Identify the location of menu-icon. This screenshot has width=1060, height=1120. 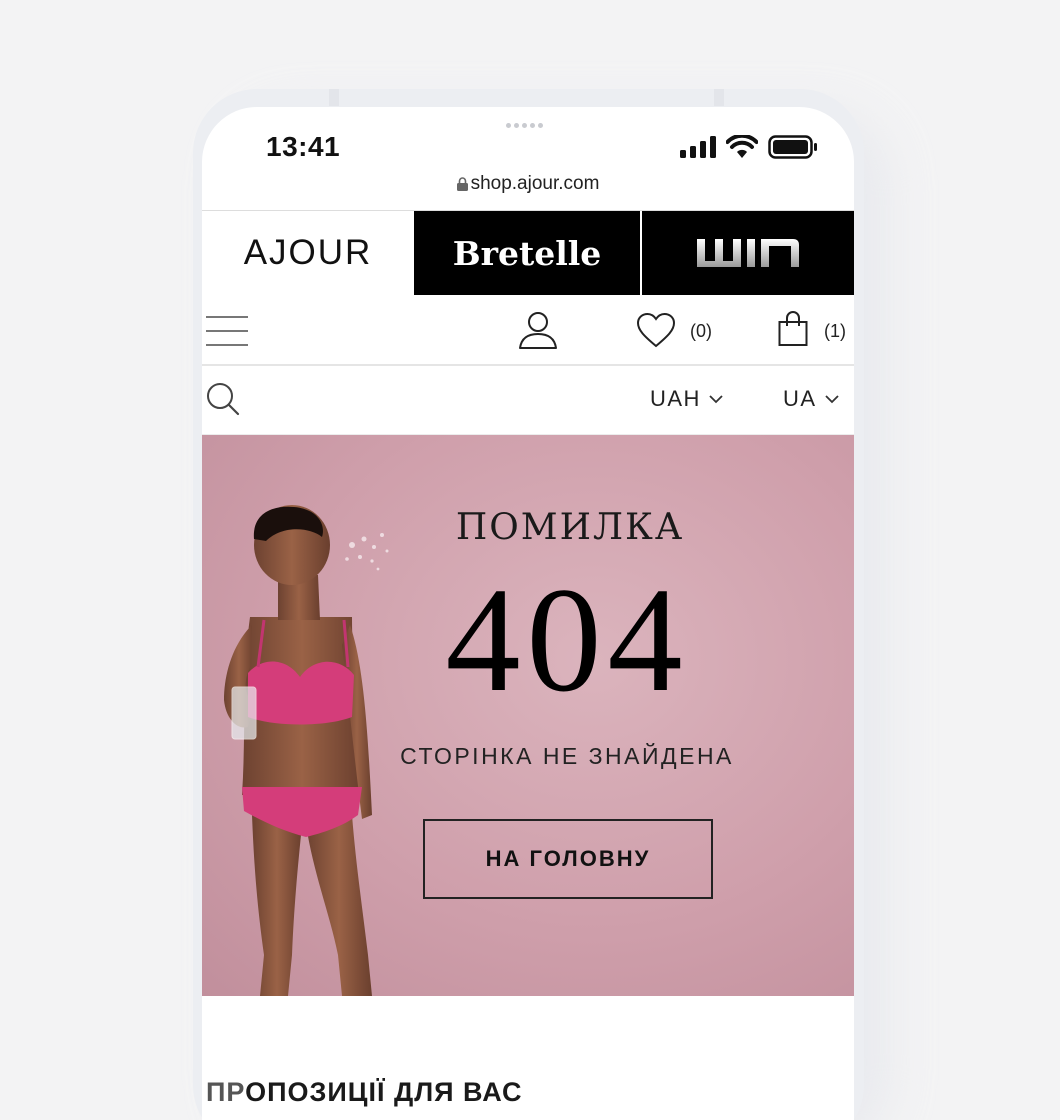
(227, 330).